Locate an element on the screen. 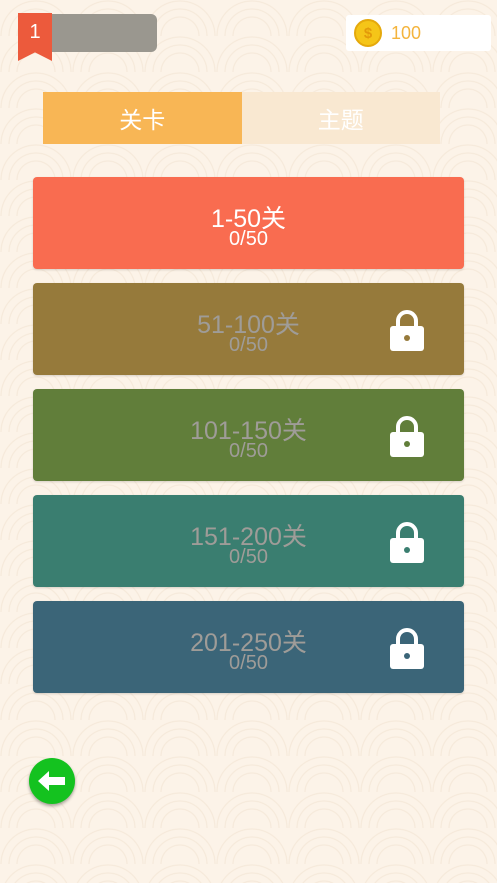 The image size is (497, 883). level-progress-bar is located at coordinates (103, 33).